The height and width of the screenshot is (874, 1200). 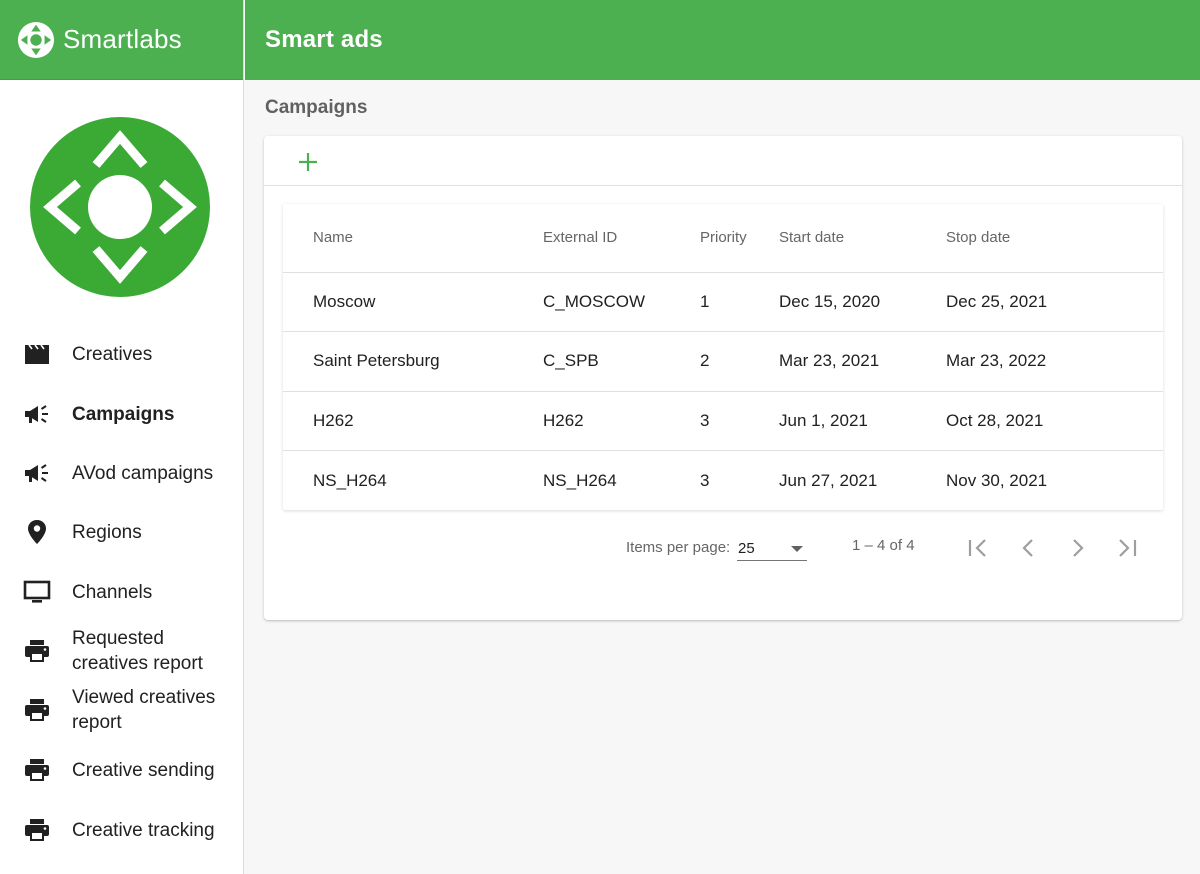 What do you see at coordinates (678, 547) in the screenshot?
I see `items-per-page-label: Items per page:` at bounding box center [678, 547].